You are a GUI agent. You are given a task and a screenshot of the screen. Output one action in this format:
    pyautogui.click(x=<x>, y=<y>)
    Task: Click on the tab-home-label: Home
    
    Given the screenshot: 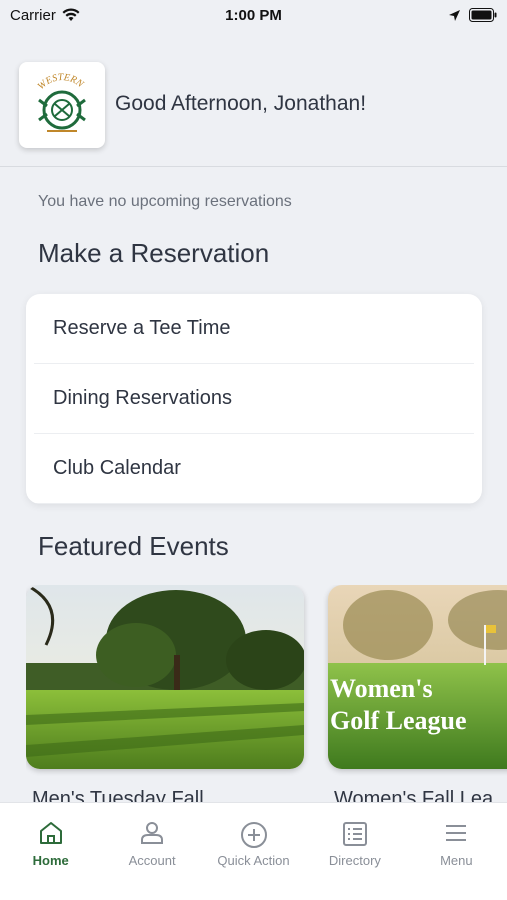 What is the action you would take?
    pyautogui.click(x=50, y=860)
    